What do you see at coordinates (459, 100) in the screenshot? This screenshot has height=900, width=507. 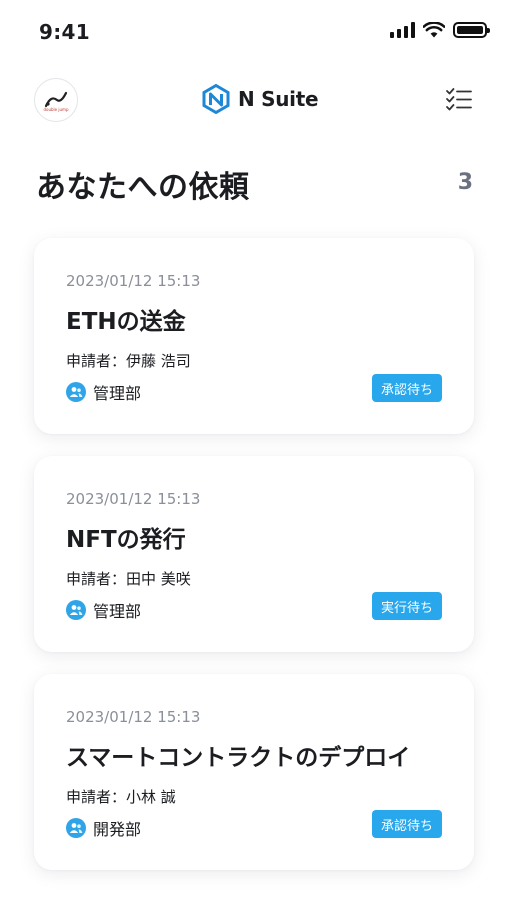 I see `checklist-icon` at bounding box center [459, 100].